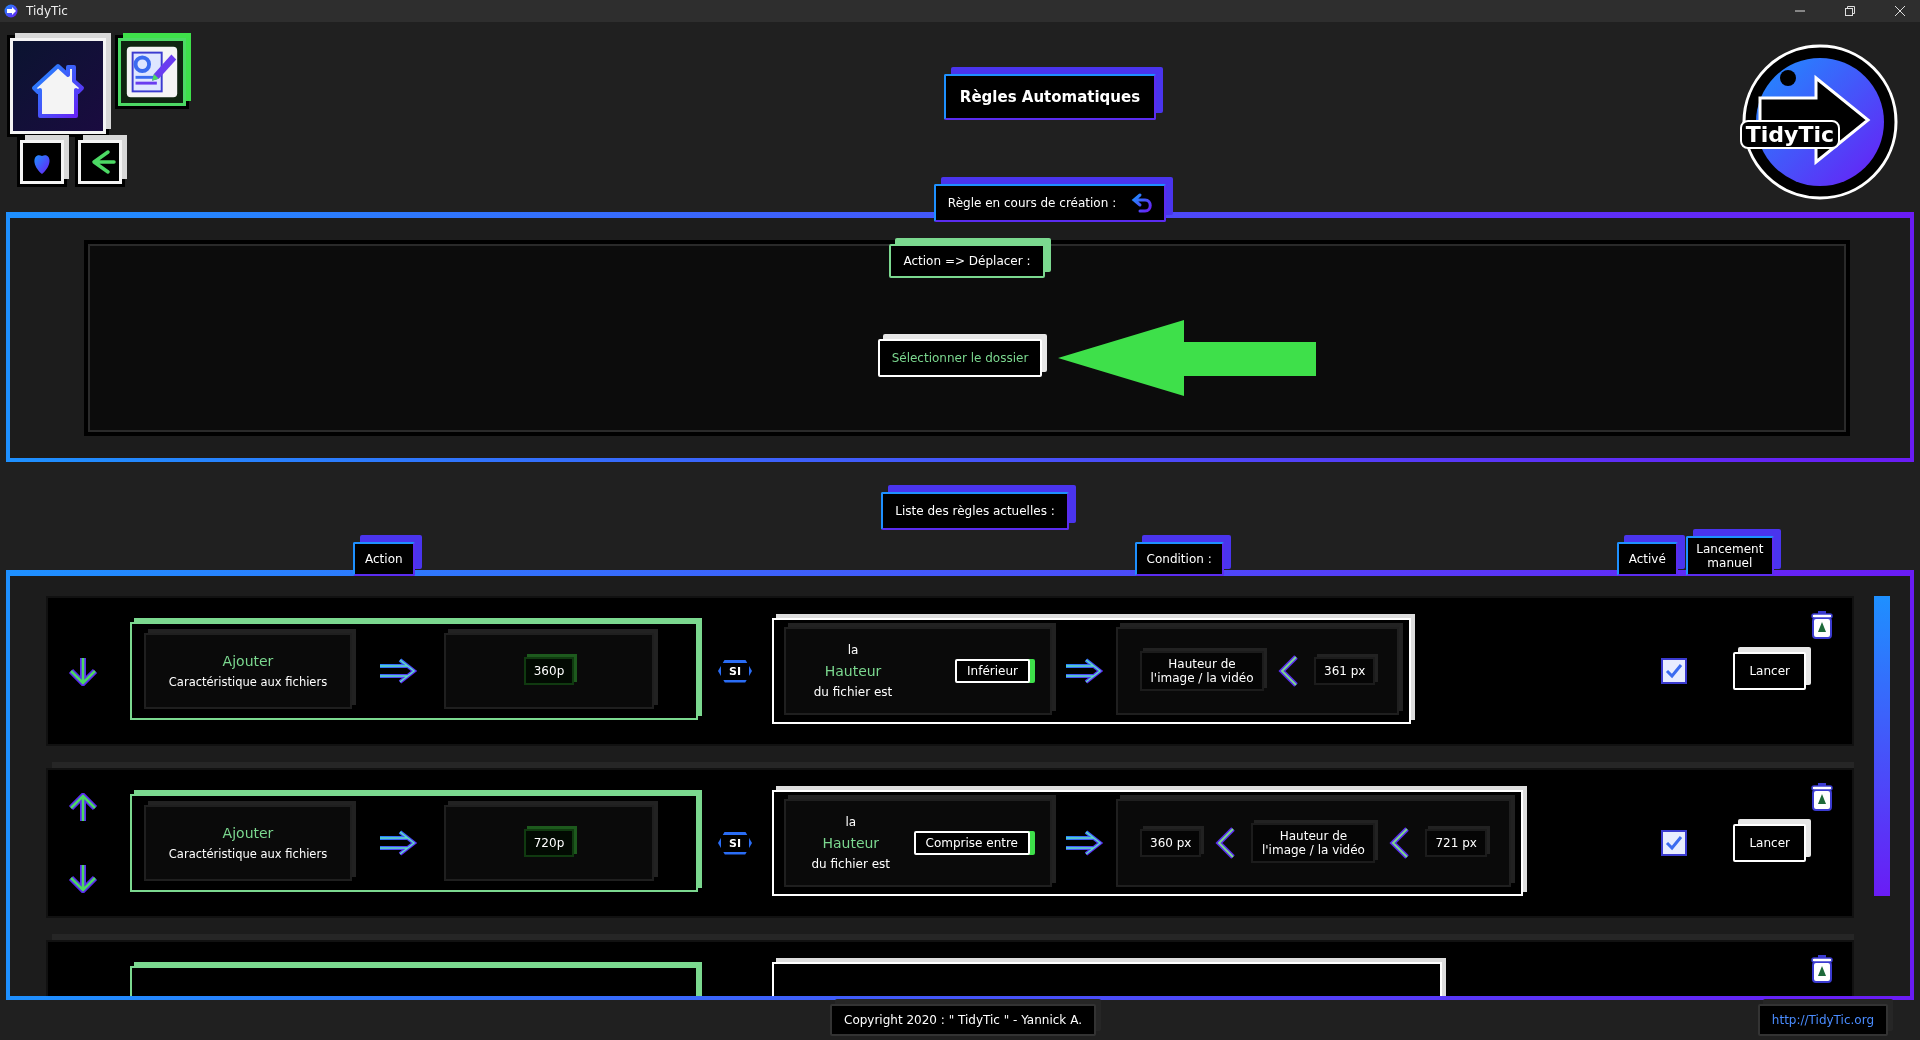 Image resolution: width=1920 pixels, height=1040 pixels. I want to click on value-chip: 361 px, so click(1345, 671).